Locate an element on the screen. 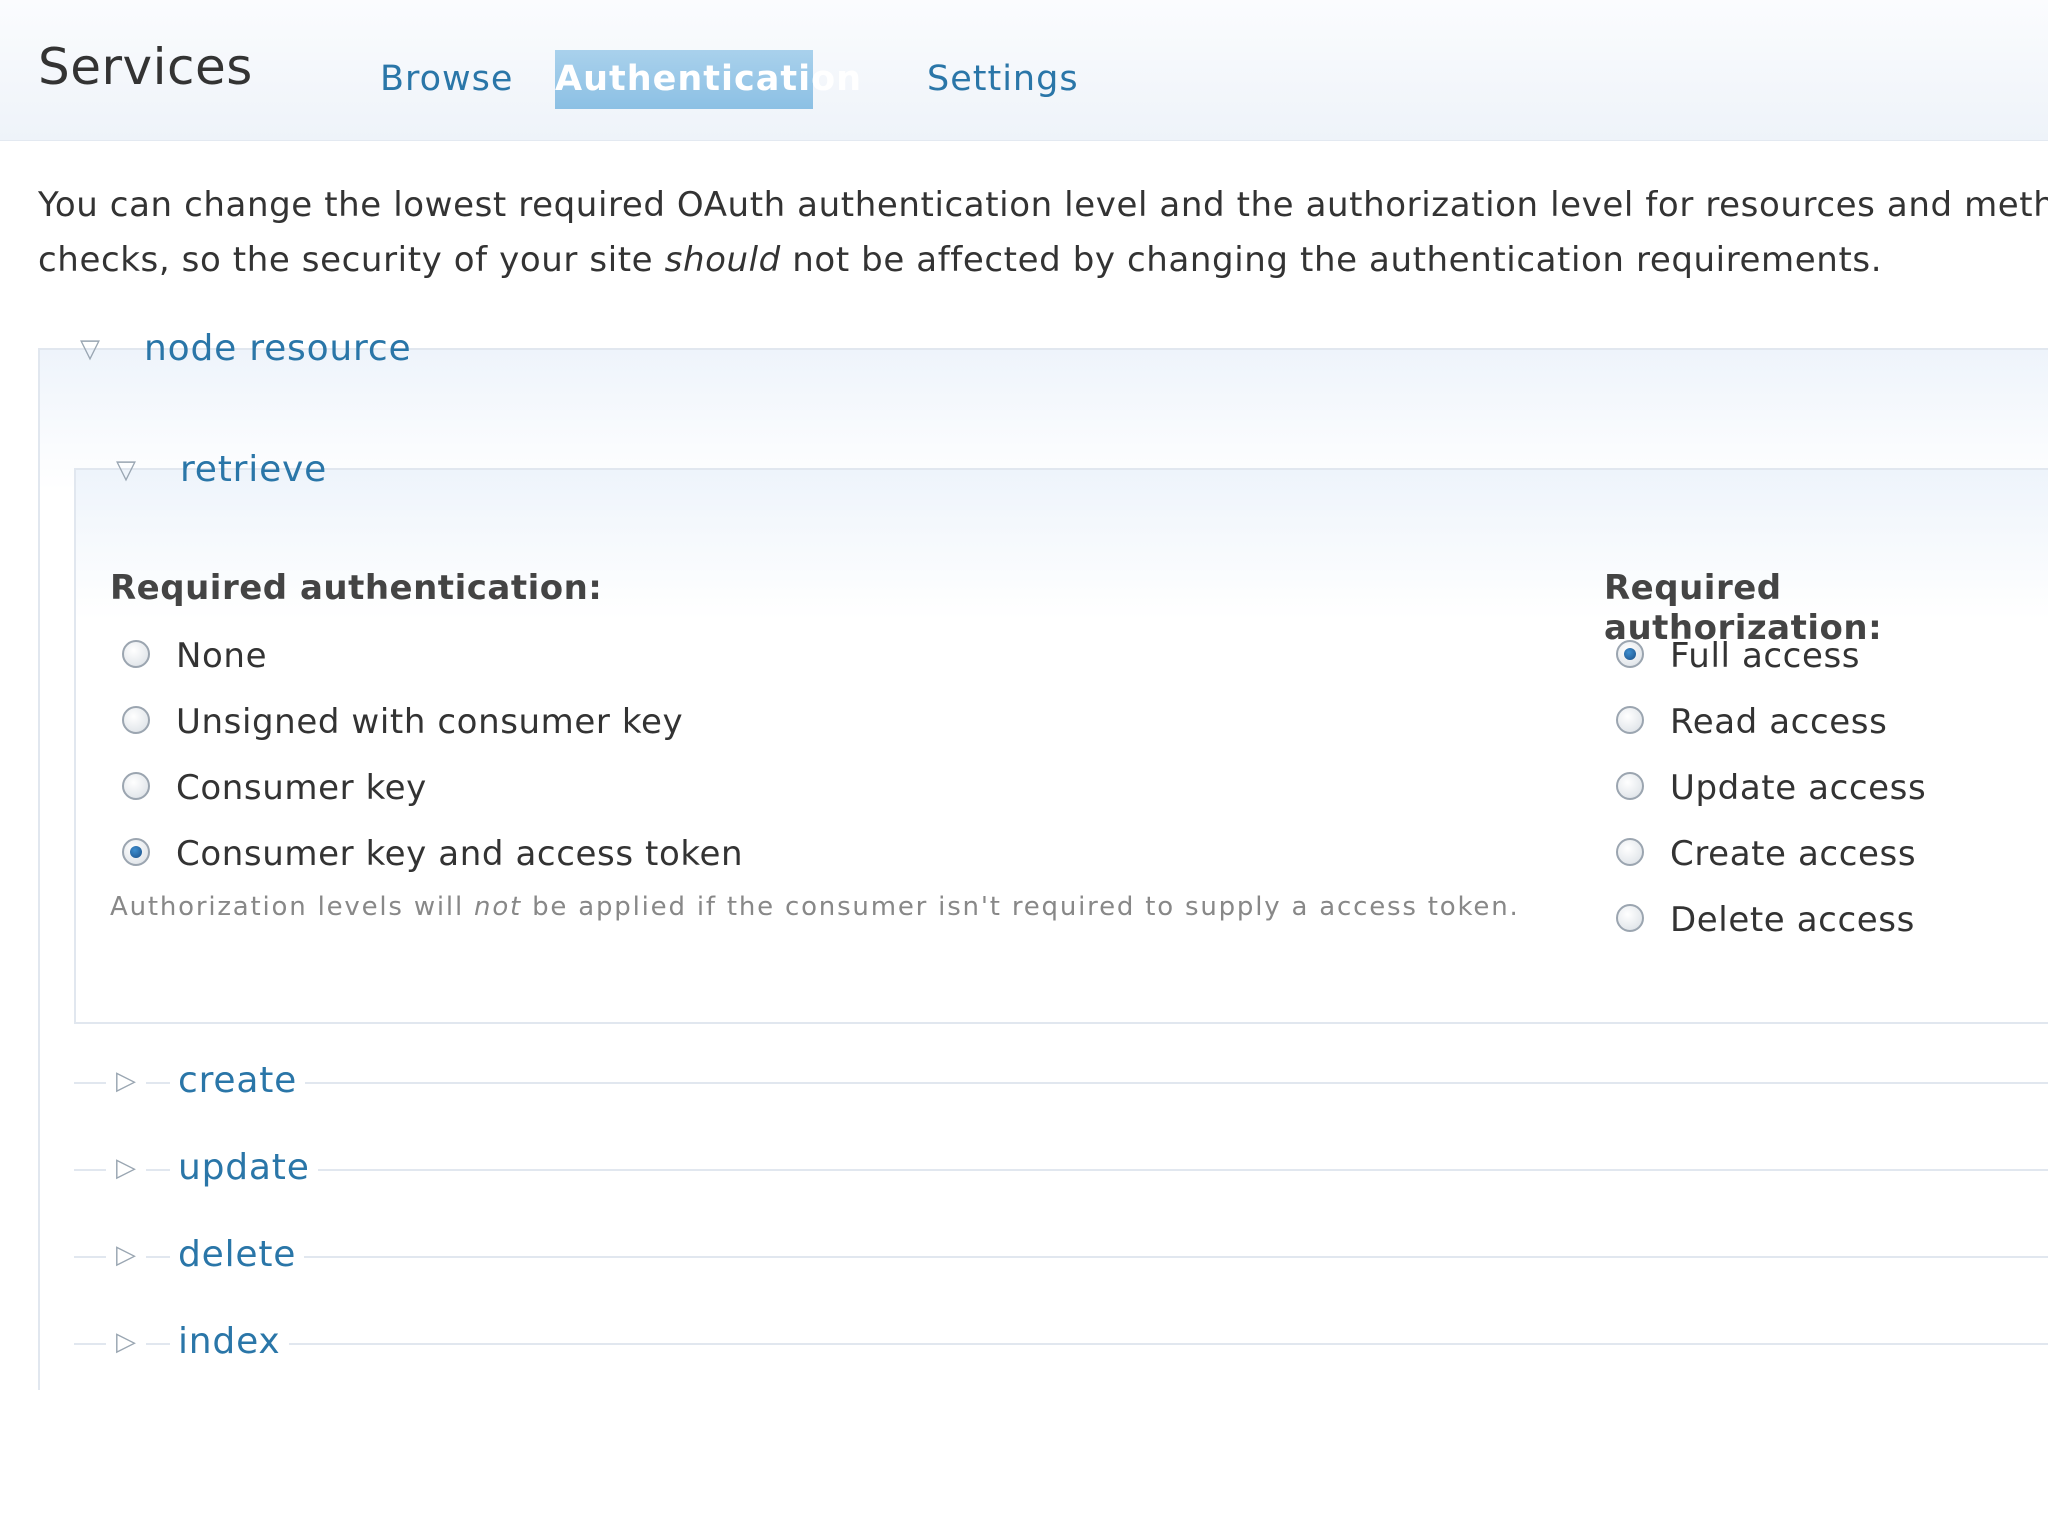  radio-label: Delete access is located at coordinates (1792, 920).